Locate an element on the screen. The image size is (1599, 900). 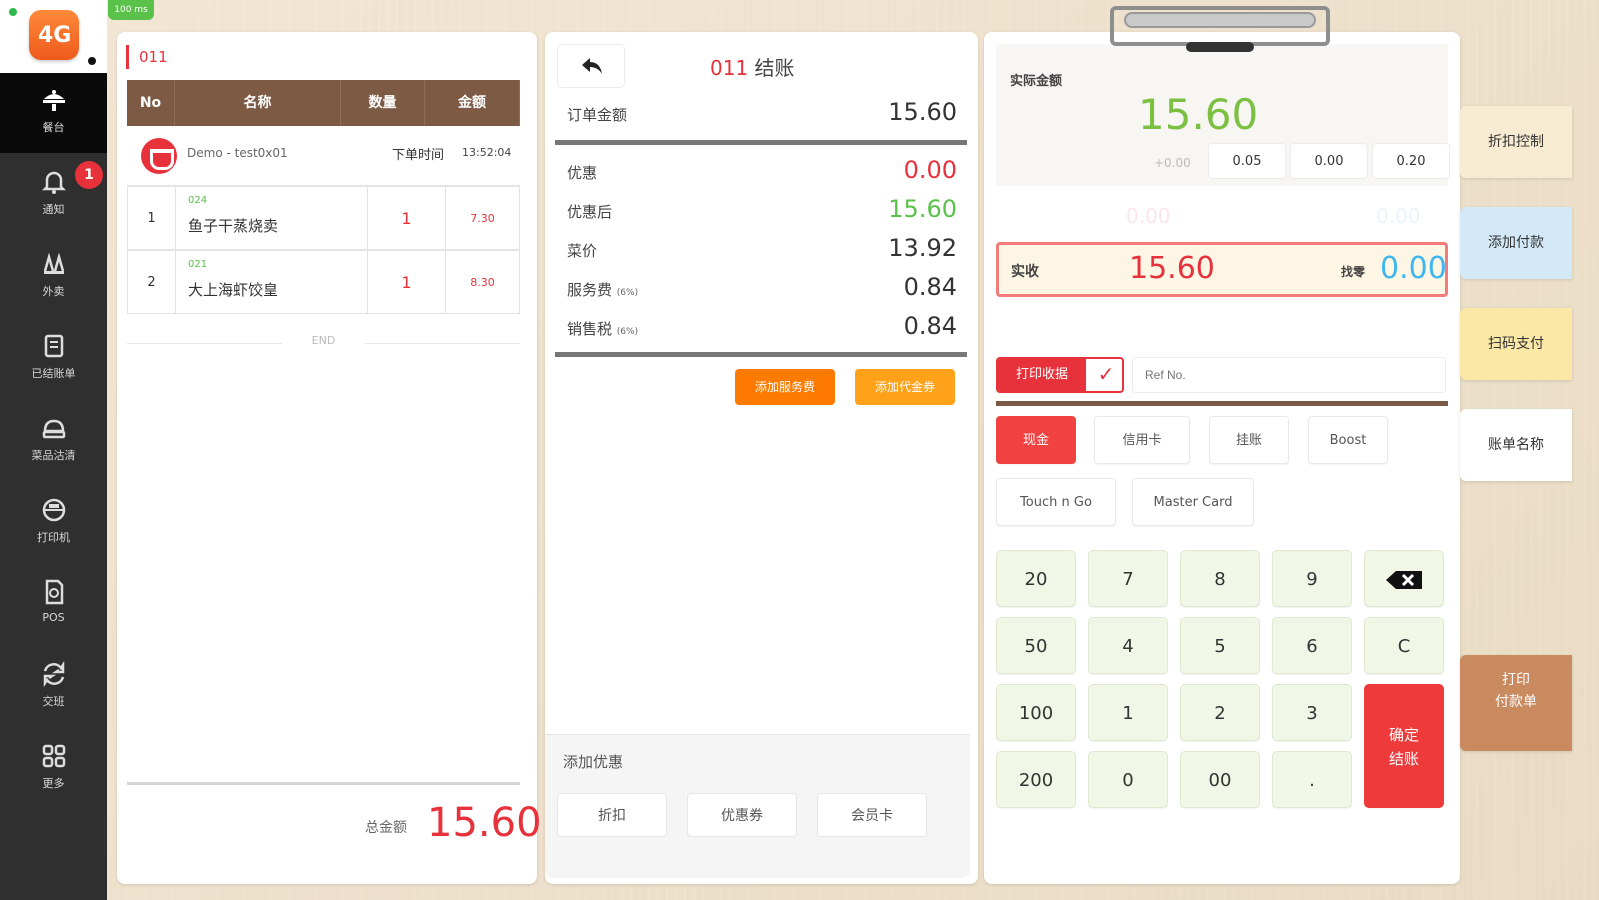
change-label: 找零 is located at coordinates (1353, 272).